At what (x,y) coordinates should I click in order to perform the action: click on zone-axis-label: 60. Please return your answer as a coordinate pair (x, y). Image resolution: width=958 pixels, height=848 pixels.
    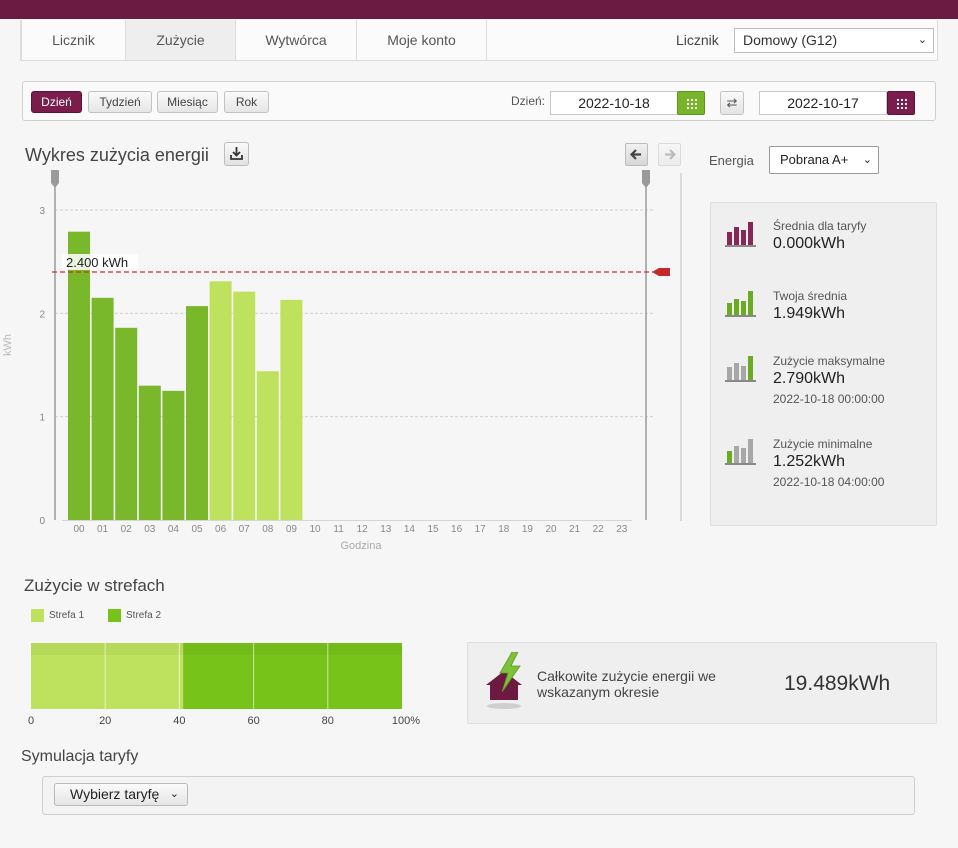
    Looking at the image, I should click on (253, 721).